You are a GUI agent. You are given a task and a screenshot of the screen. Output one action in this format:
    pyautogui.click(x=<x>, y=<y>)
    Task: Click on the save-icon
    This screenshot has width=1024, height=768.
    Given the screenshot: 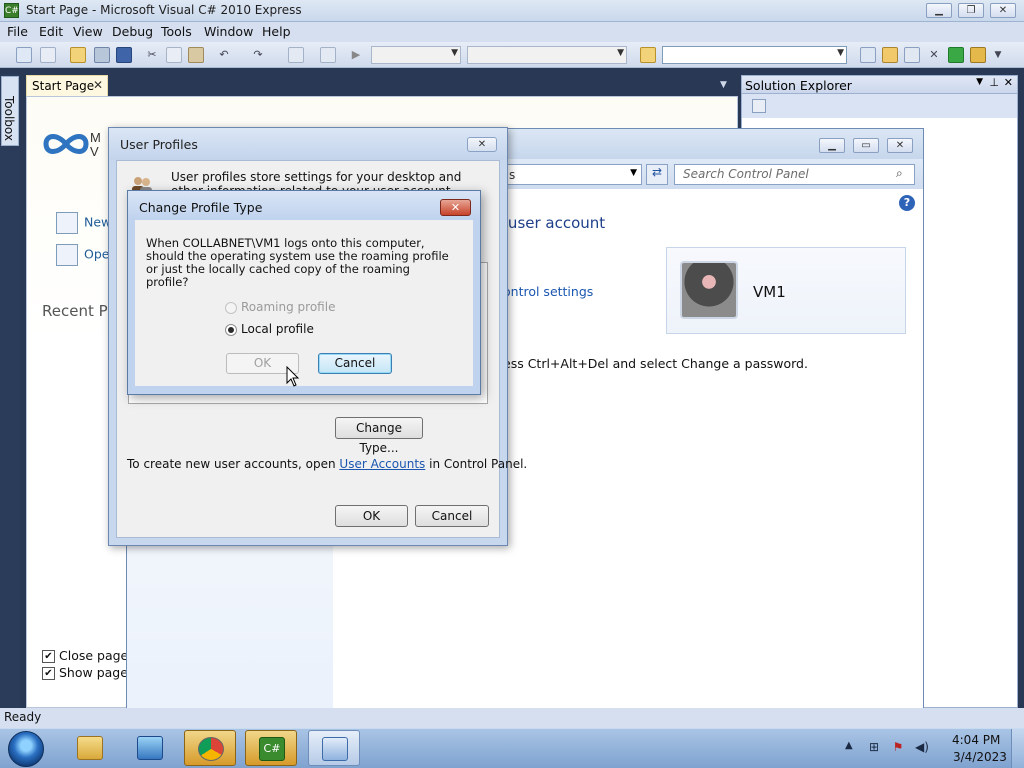 What is the action you would take?
    pyautogui.click(x=102, y=55)
    